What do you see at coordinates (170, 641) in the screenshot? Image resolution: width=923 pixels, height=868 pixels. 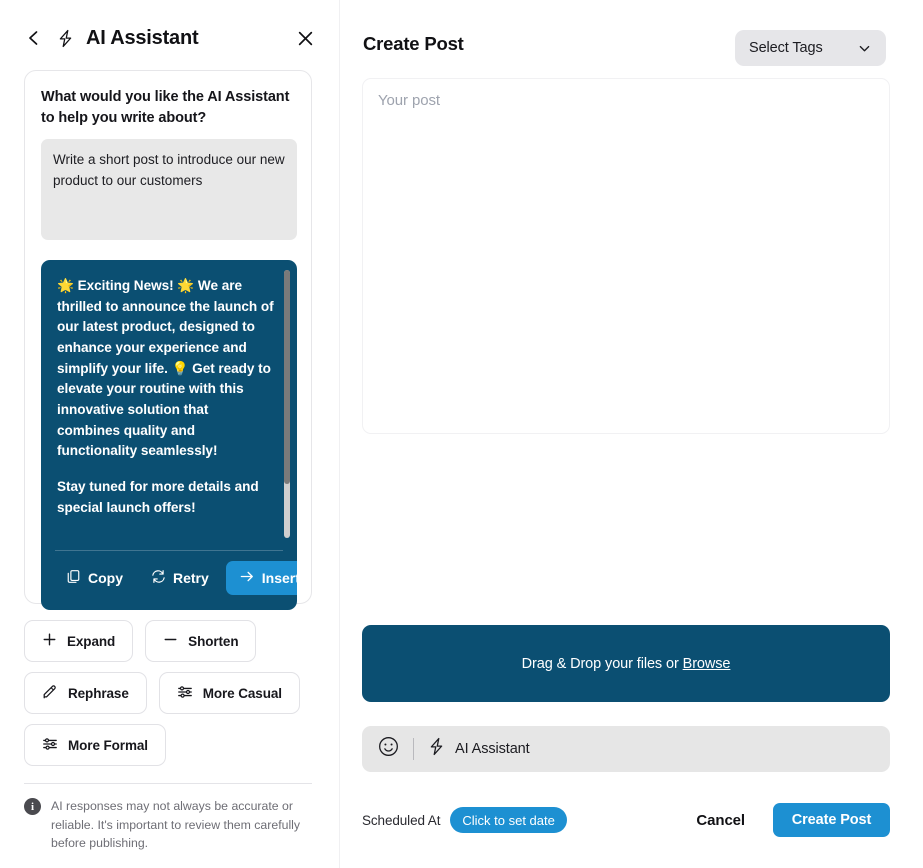 I see `minus-icon` at bounding box center [170, 641].